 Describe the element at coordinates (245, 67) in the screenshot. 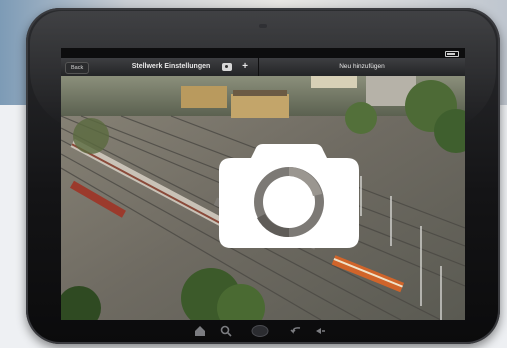

I see `add-button: +` at that location.